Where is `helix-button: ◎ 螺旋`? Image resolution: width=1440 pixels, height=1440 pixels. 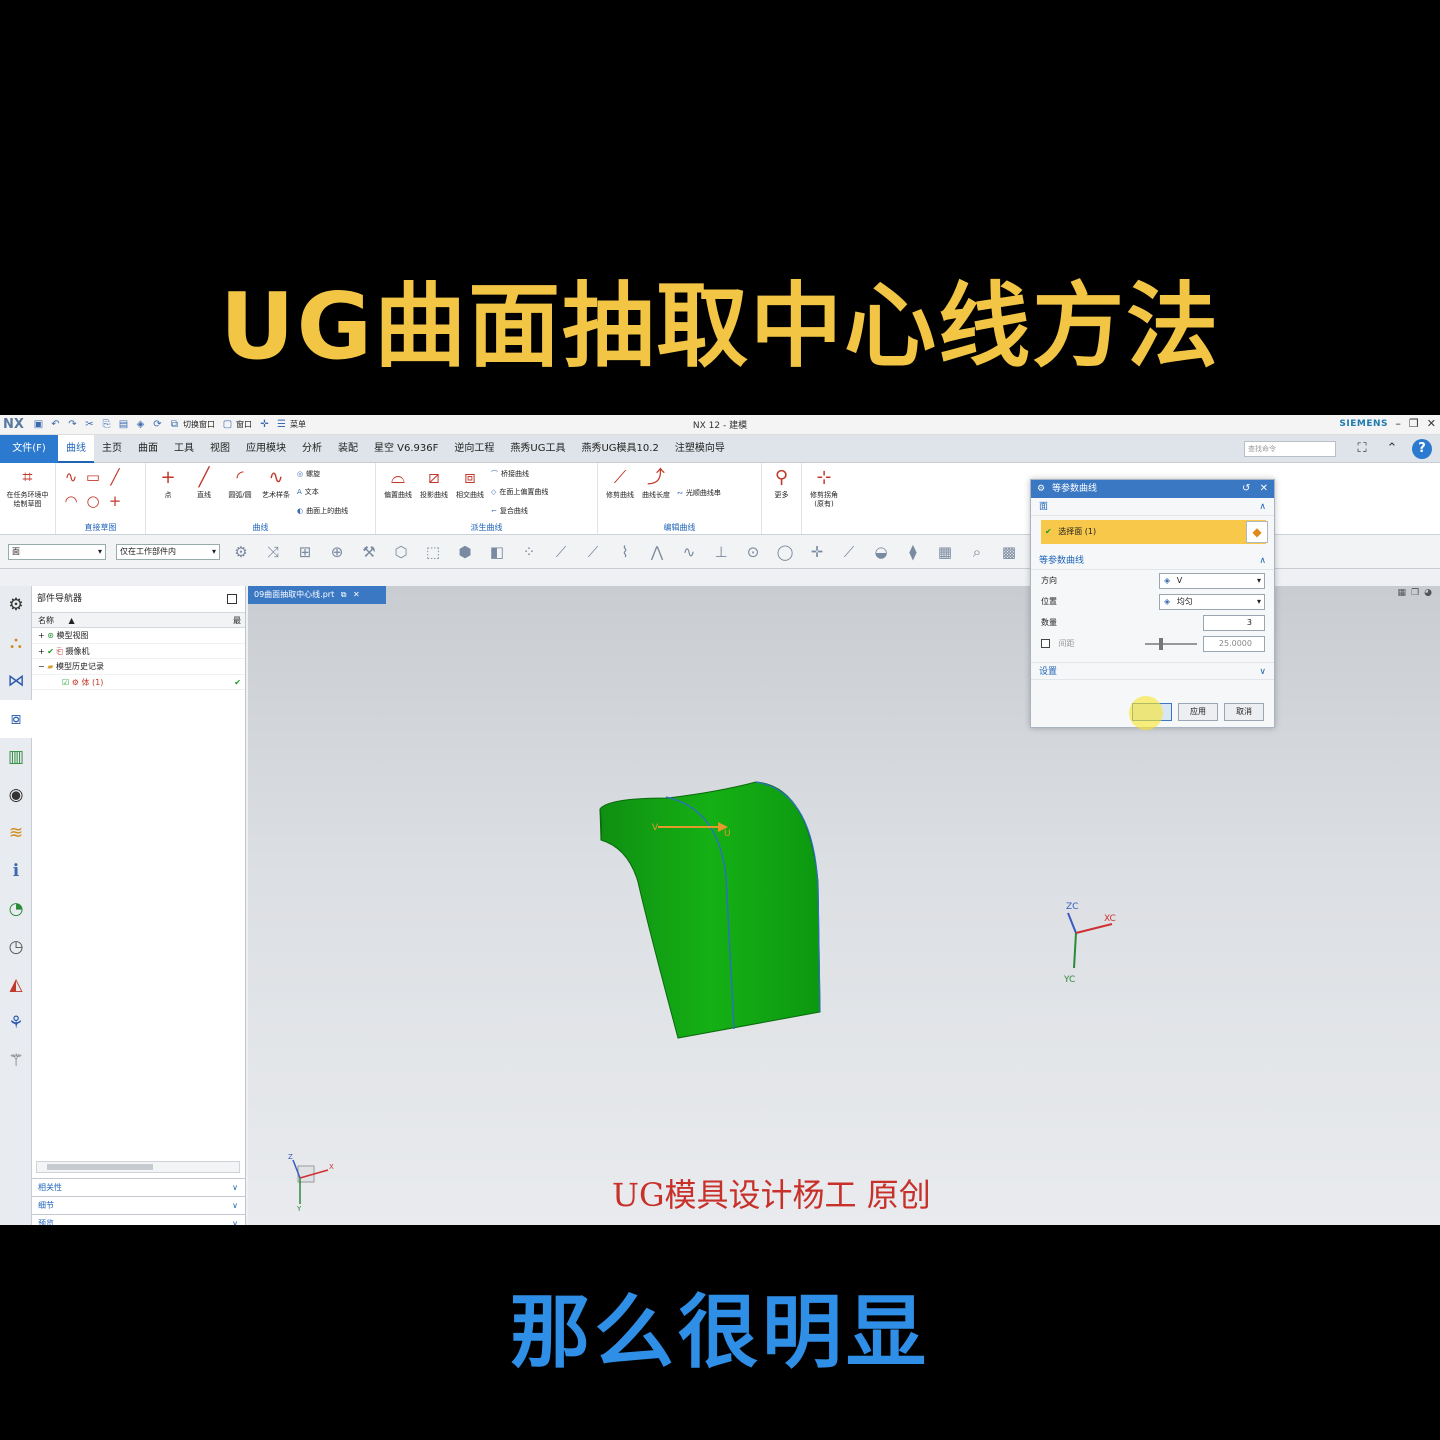 helix-button: ◎ 螺旋 is located at coordinates (322, 474).